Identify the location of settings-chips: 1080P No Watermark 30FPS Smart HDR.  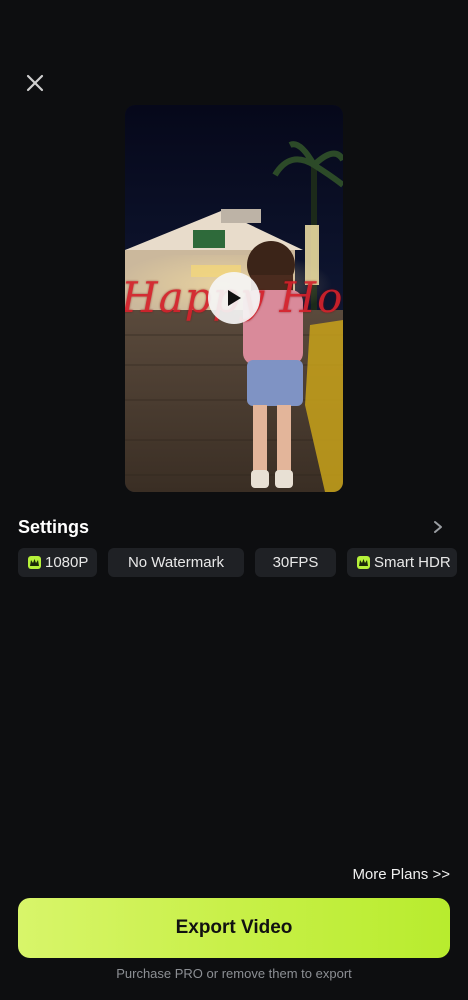
(243, 562).